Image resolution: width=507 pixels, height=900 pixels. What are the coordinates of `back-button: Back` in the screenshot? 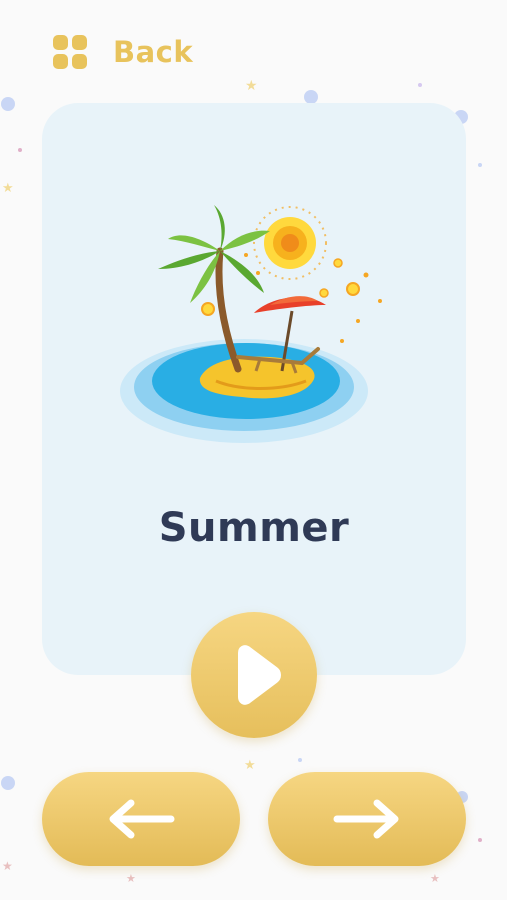 It's located at (123, 52).